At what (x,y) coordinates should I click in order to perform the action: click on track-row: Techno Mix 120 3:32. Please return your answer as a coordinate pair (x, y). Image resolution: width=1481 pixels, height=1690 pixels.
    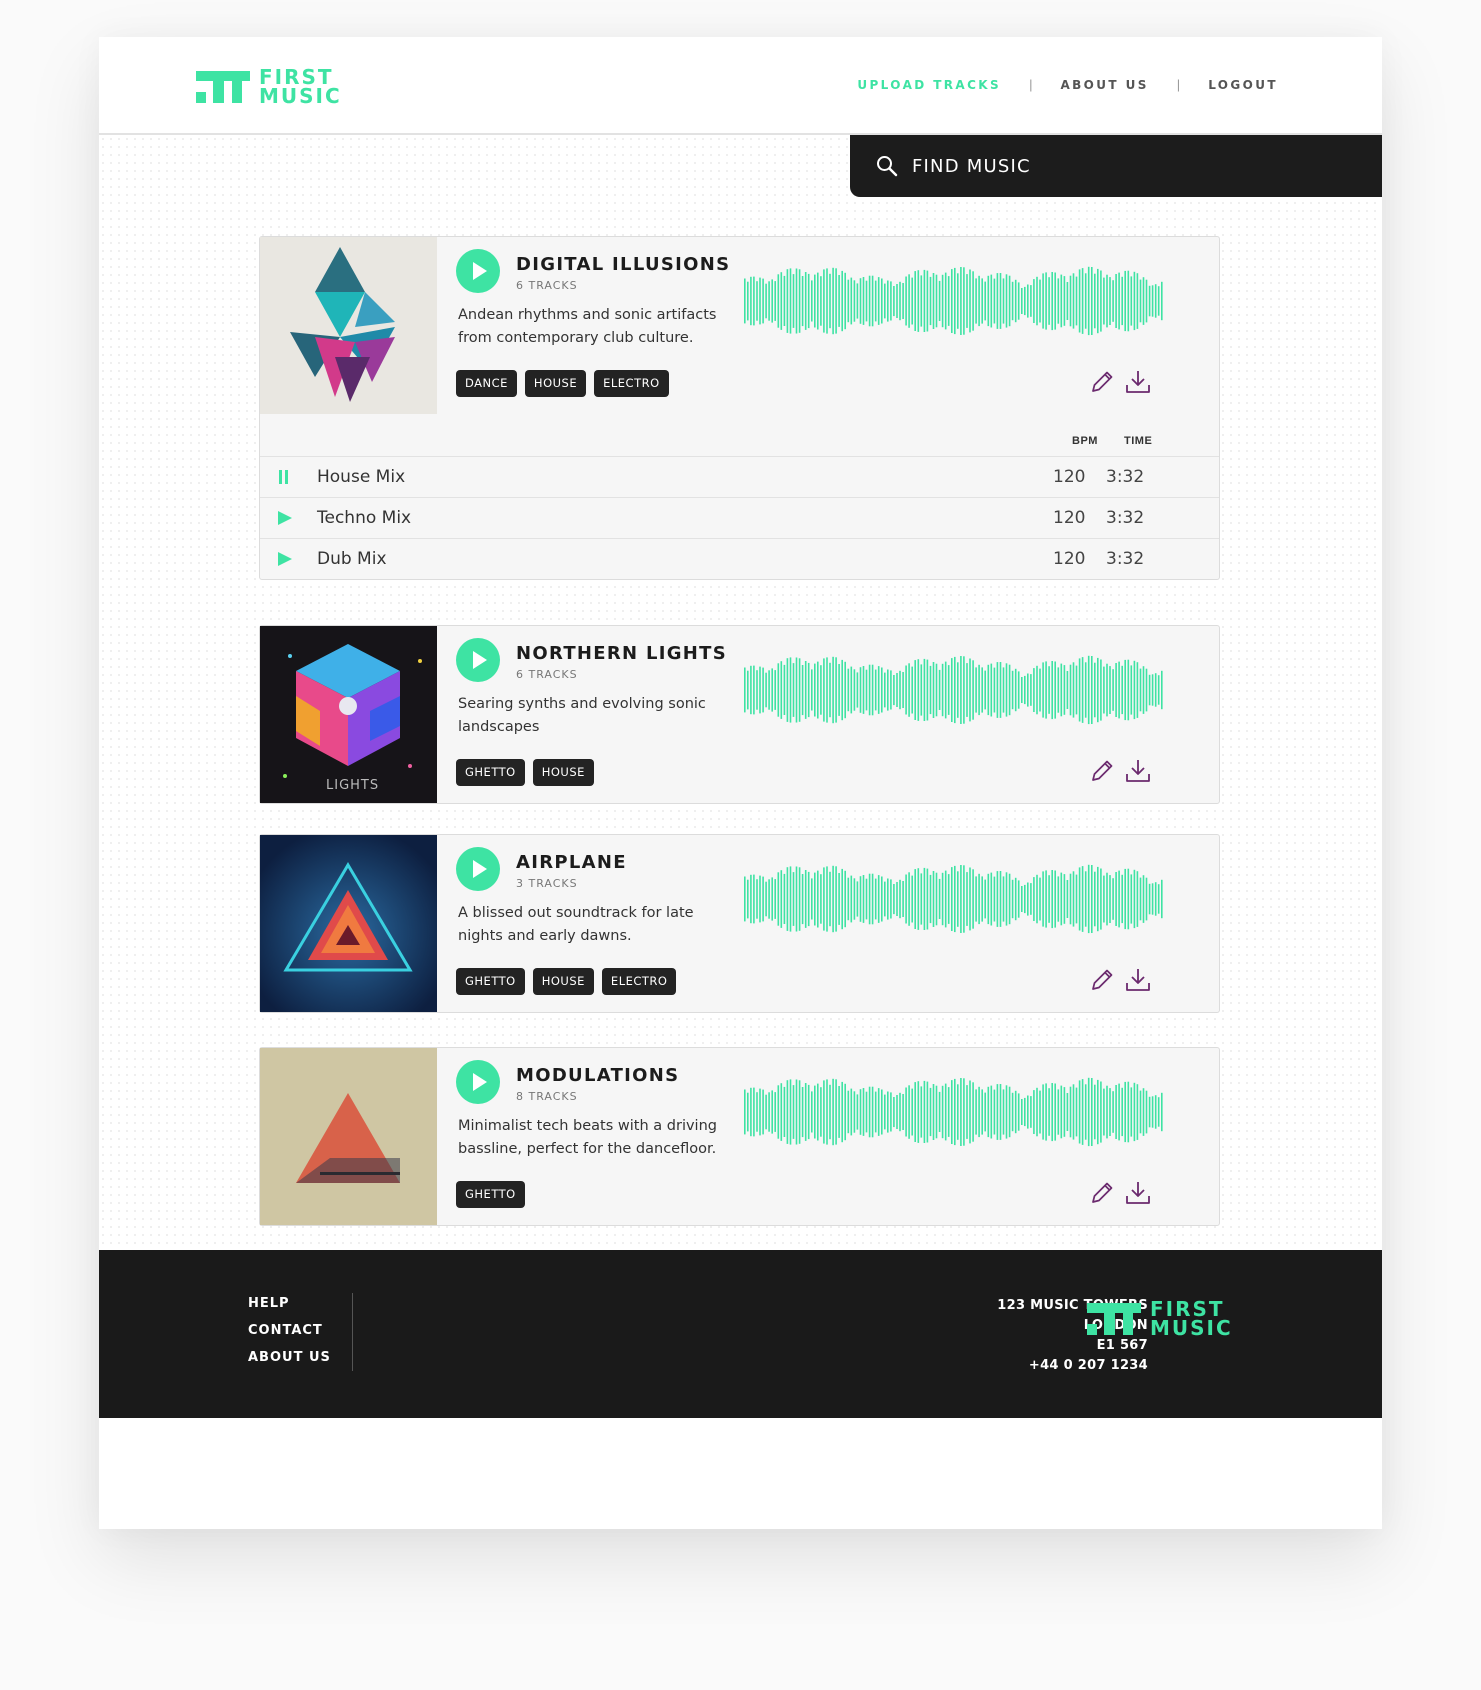
    Looking at the image, I should click on (739, 517).